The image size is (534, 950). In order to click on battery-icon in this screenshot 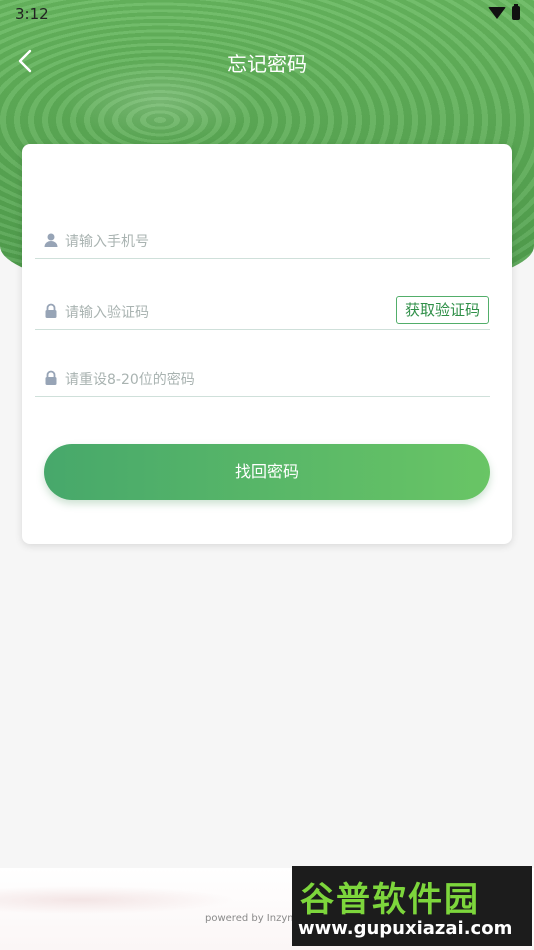, I will do `click(516, 12)`.